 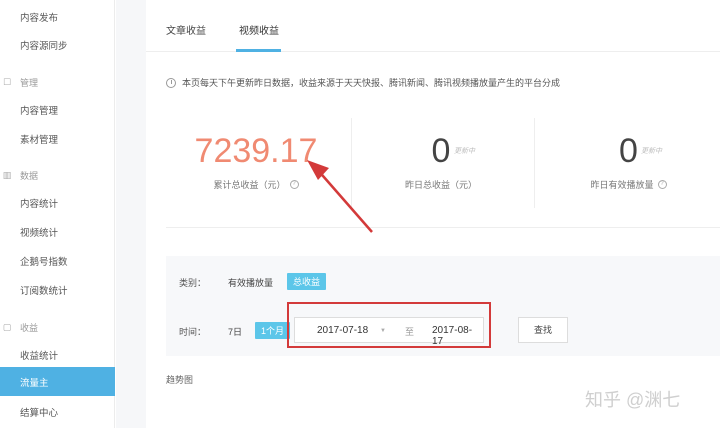 What do you see at coordinates (633, 400) in the screenshot?
I see `watermark: 知乎 @渊七` at bounding box center [633, 400].